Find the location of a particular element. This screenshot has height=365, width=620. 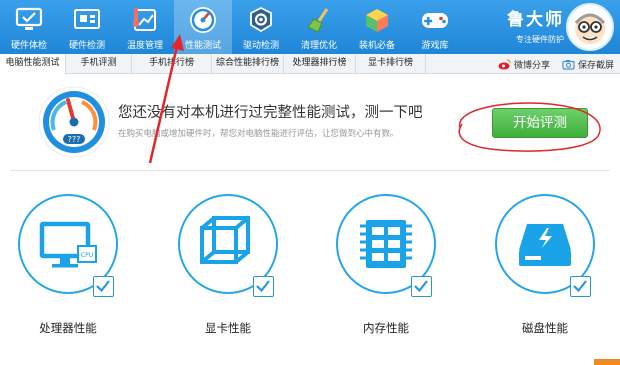

brand-name: 鲁大师 is located at coordinates (535, 20).